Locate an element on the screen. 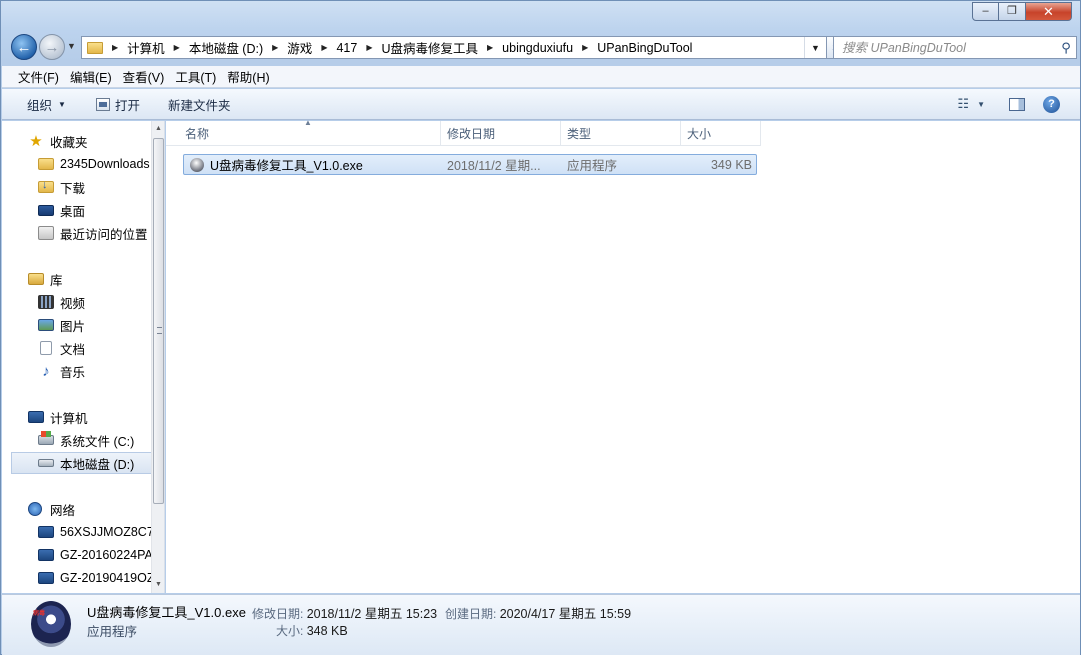 Image resolution: width=1081 pixels, height=655 pixels. organize-label: 组织 is located at coordinates (40, 105).